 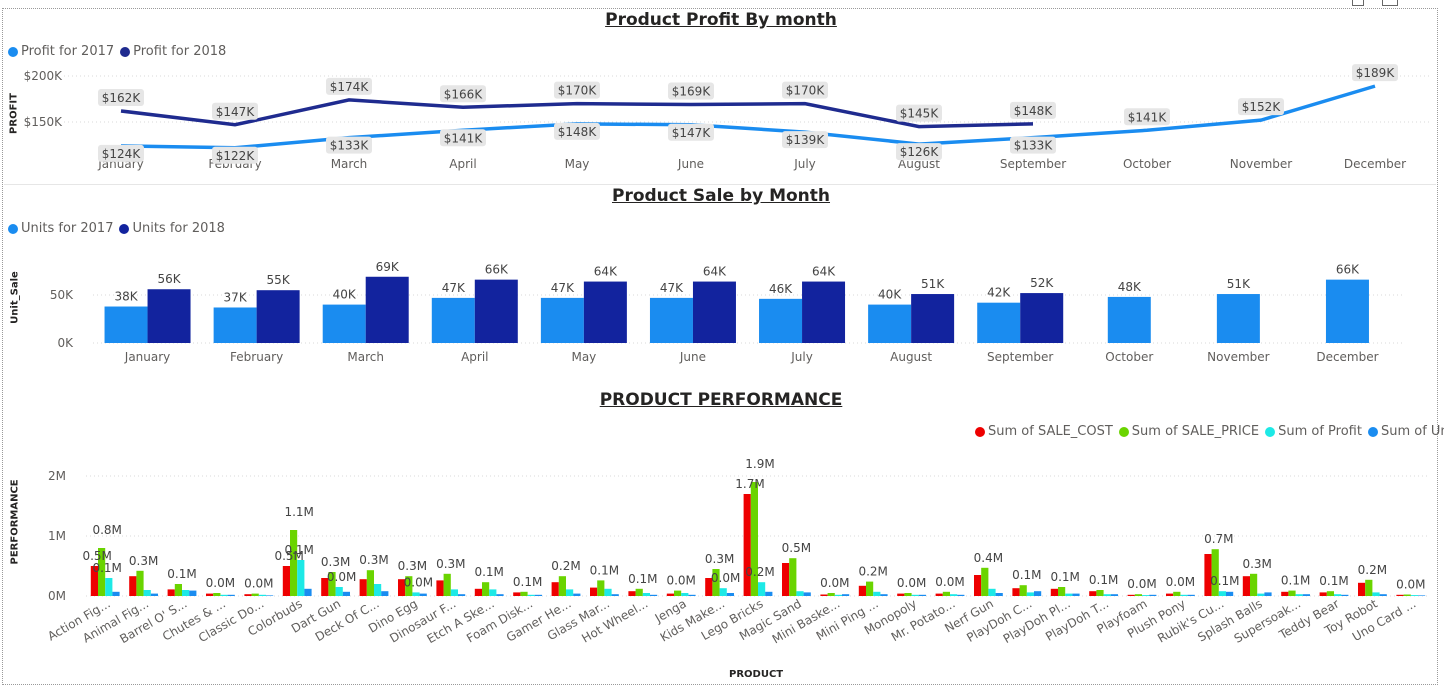 What do you see at coordinates (279, 280) in the screenshot?
I see `data-label: 55K` at bounding box center [279, 280].